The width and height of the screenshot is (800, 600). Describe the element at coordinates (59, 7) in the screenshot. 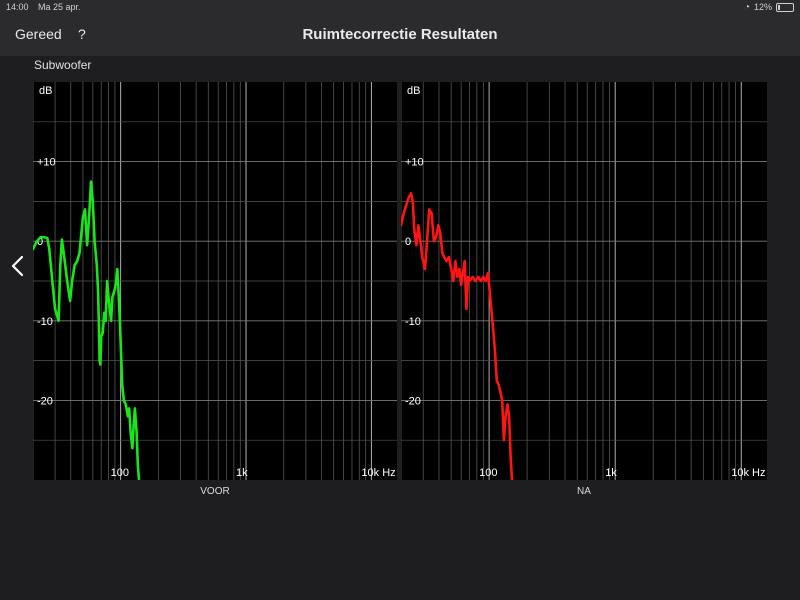

I see `status-date: Ma 25 apr.` at that location.